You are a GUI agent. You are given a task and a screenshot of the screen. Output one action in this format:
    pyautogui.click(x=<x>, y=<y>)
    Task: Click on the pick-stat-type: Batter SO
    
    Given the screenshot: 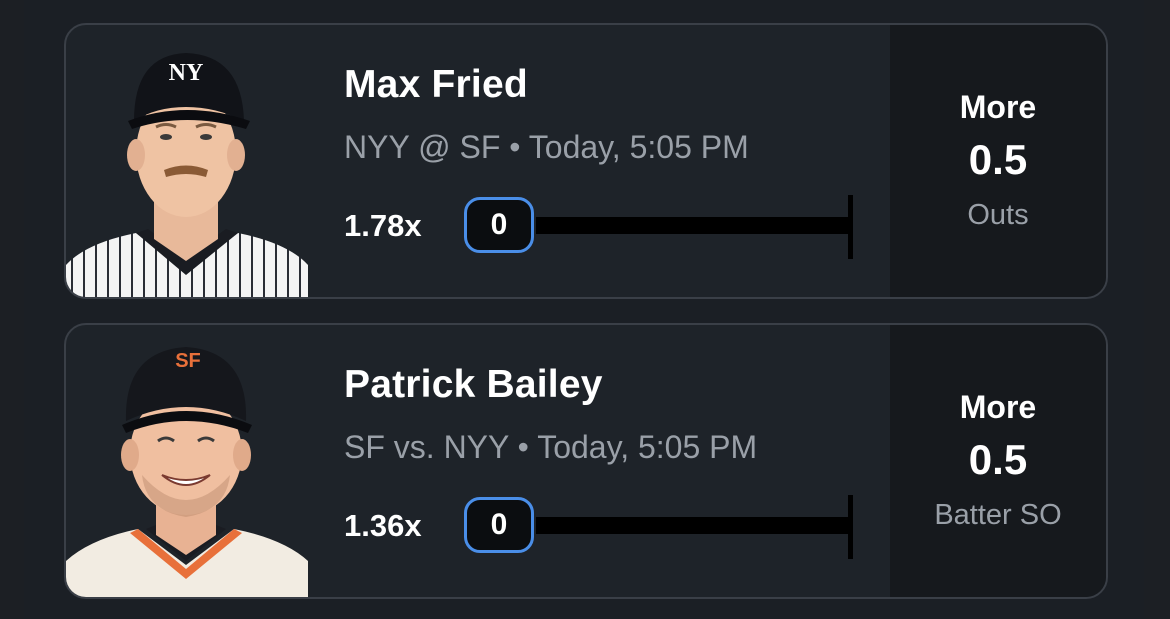 What is the action you would take?
    pyautogui.click(x=998, y=515)
    